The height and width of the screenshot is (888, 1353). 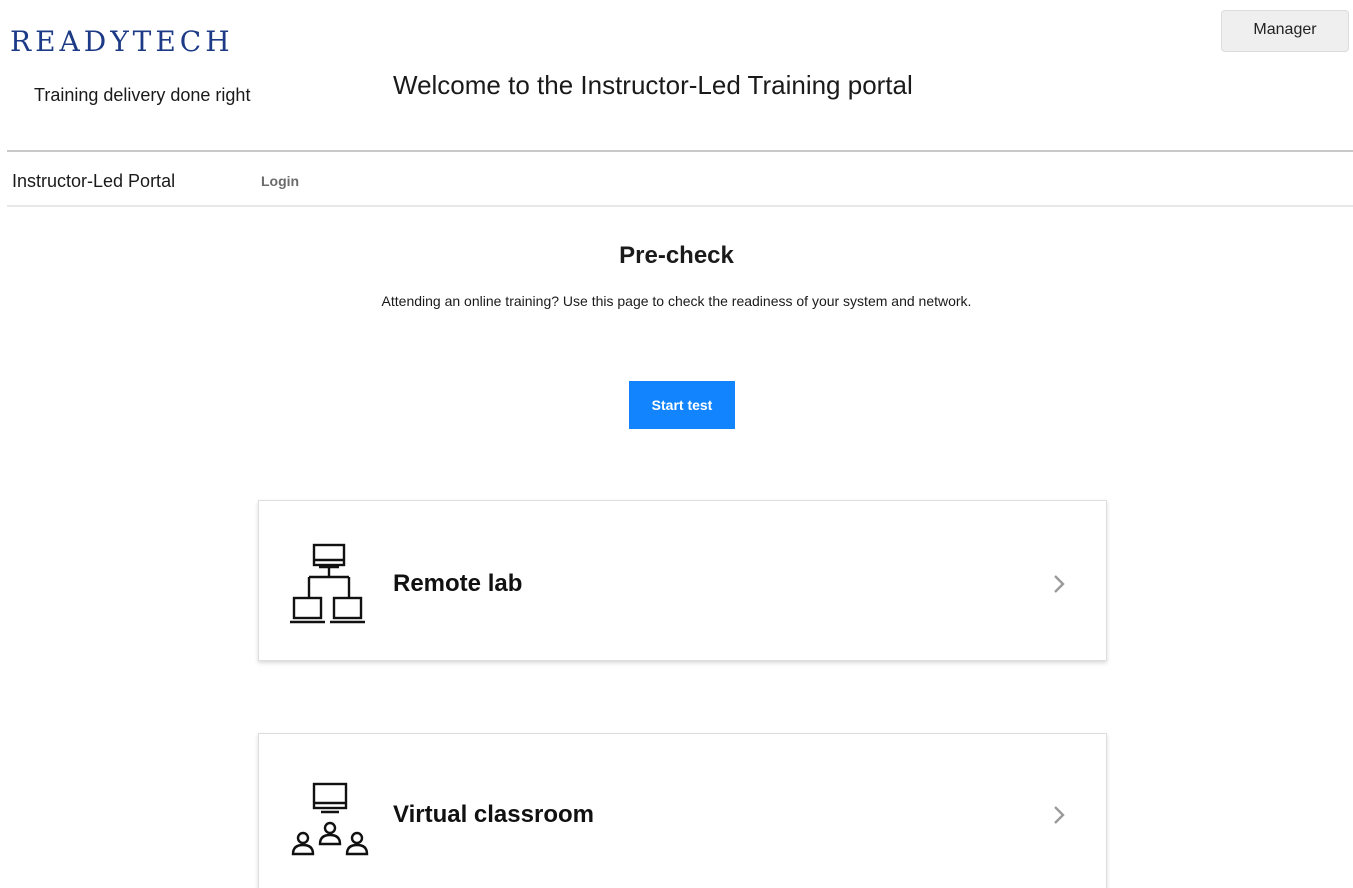 I want to click on navbar: Instructor-Led Portal Login, so click(x=680, y=178).